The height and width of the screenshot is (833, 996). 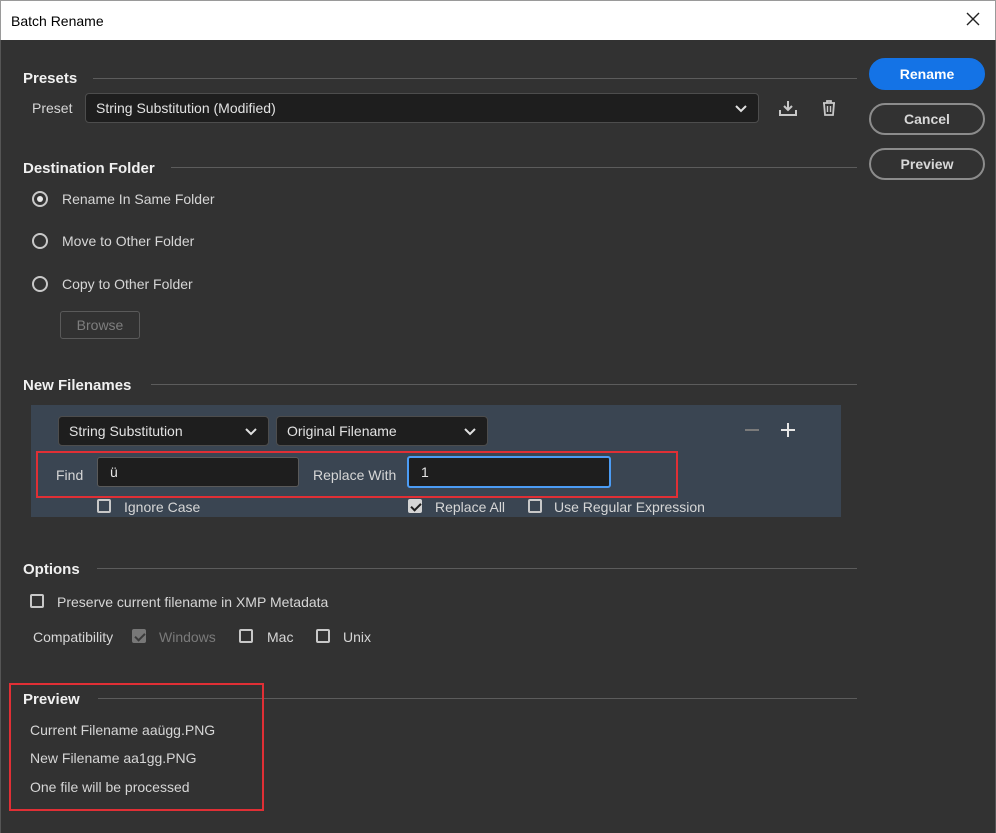 I want to click on rename-type-select: String Substitution, so click(x=163, y=431).